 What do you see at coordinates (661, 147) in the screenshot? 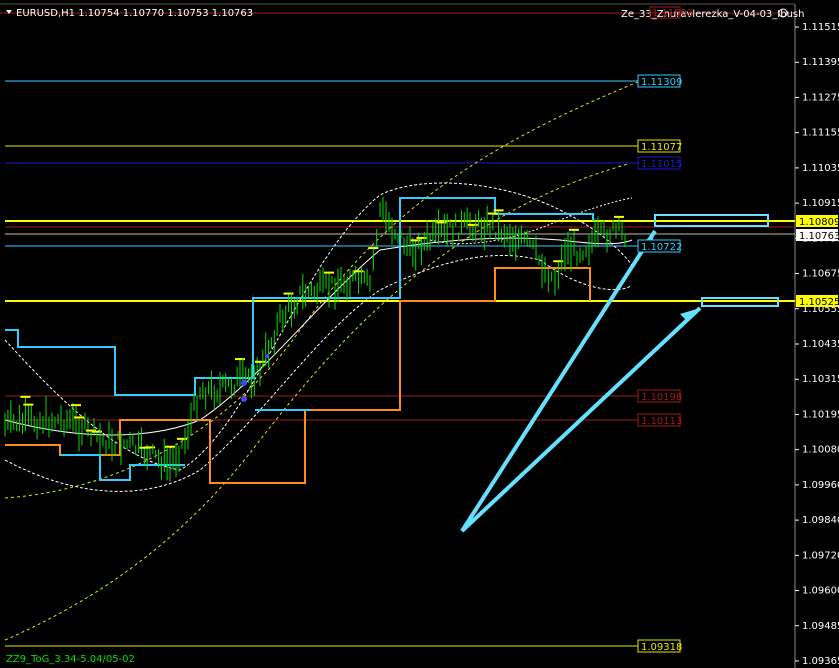
I see `price-tag-text: 1.11077` at bounding box center [661, 147].